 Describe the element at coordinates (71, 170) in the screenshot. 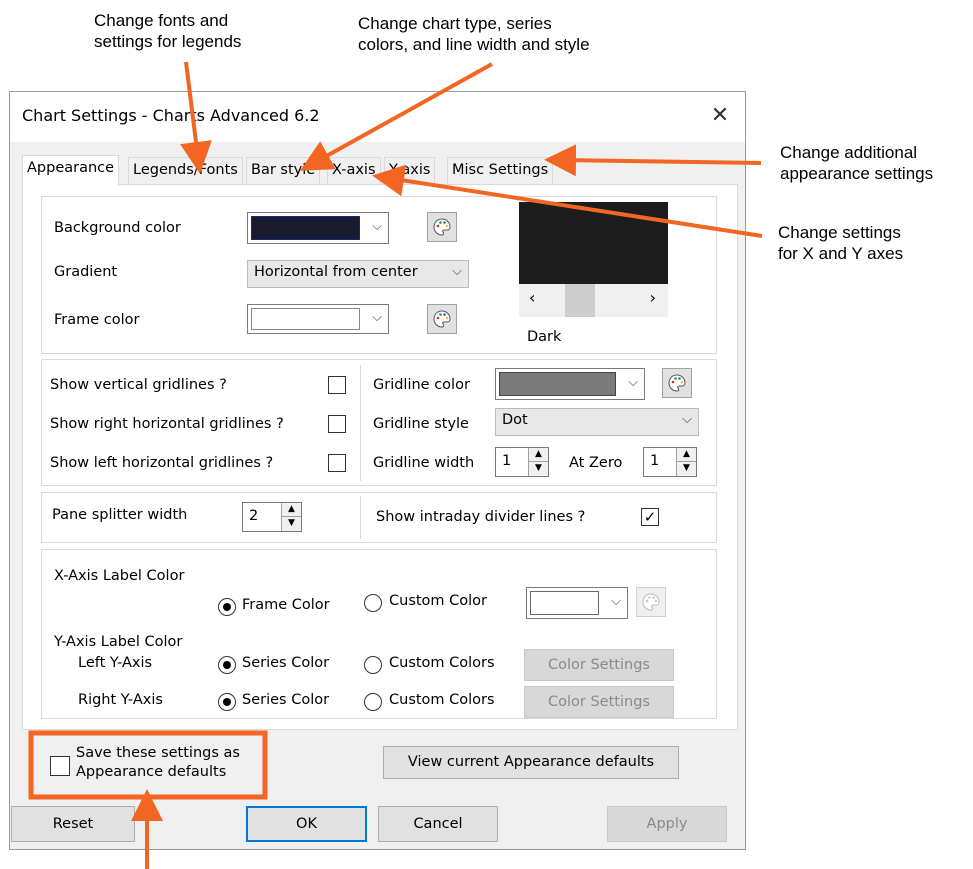

I see `tab-appearance: Appearance` at that location.